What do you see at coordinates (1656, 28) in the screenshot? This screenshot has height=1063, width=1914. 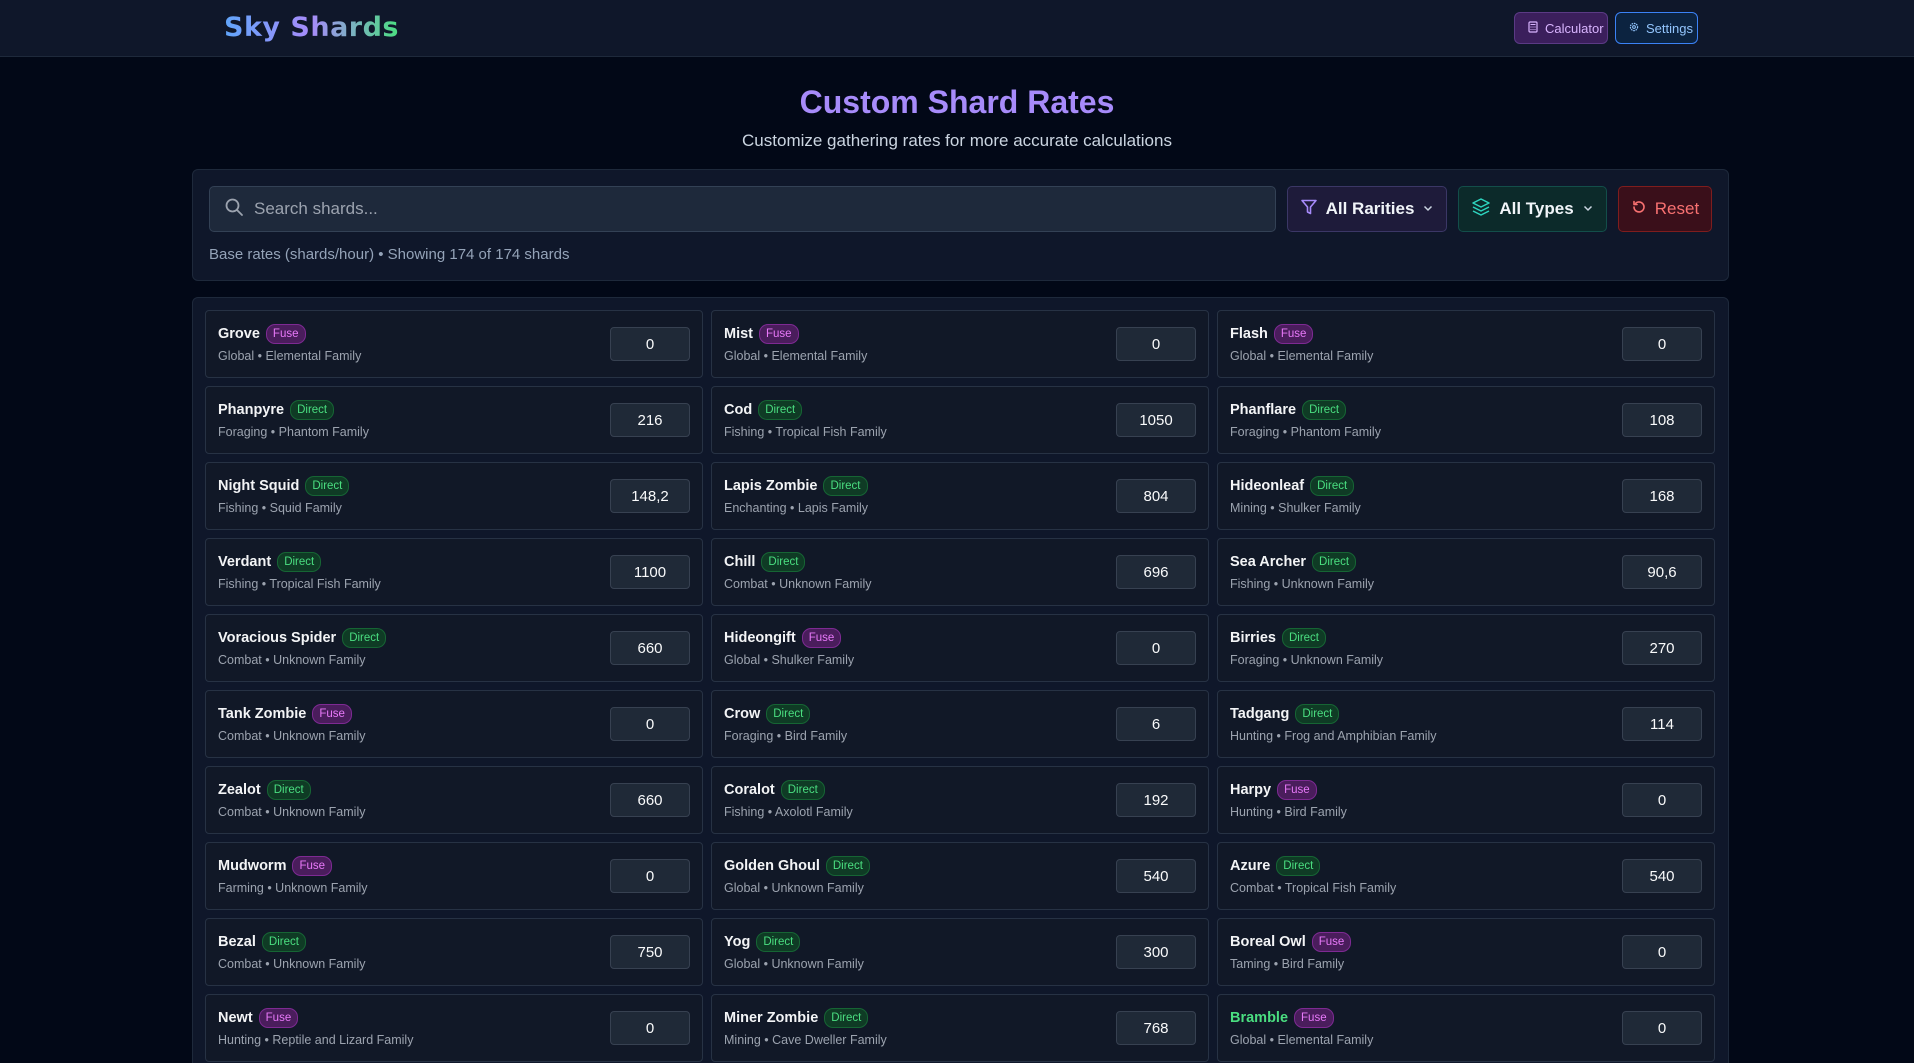 I see `settings-nav-button: Settings` at bounding box center [1656, 28].